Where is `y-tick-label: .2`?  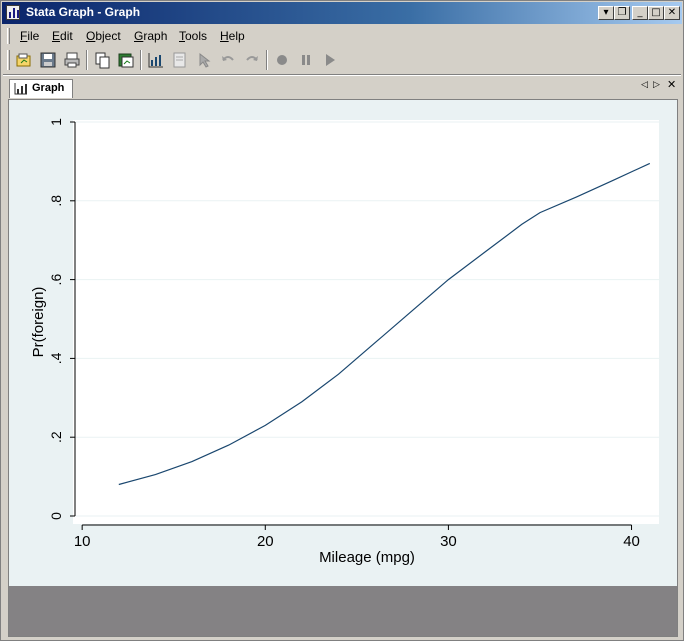 y-tick-label: .2 is located at coordinates (56, 437).